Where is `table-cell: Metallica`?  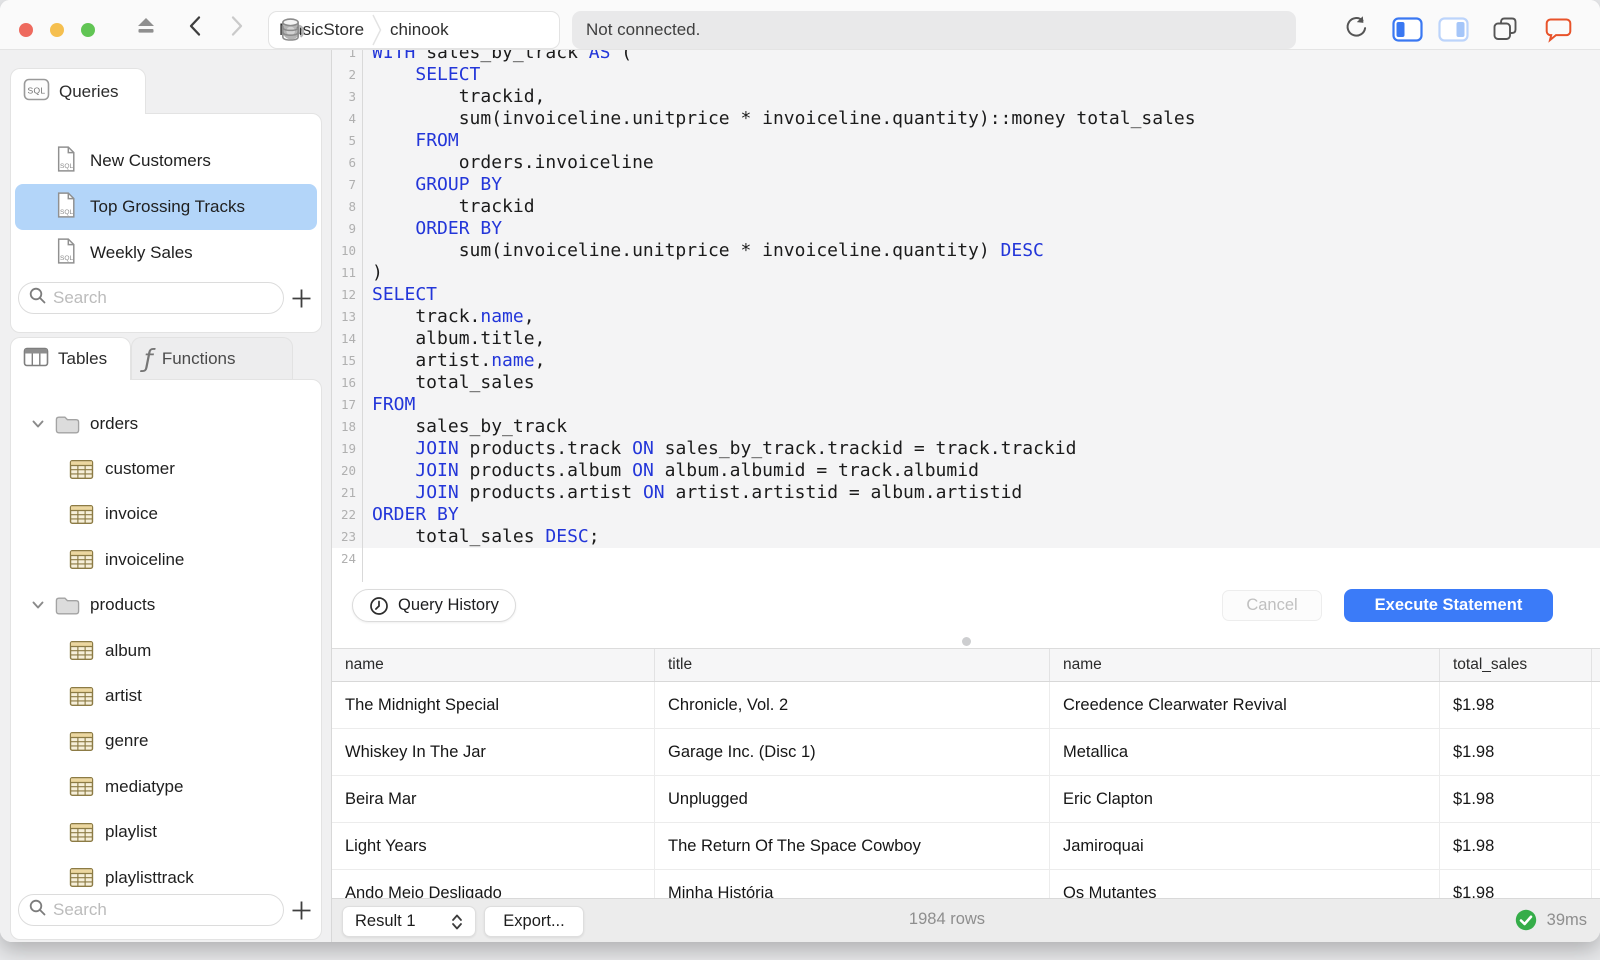 table-cell: Metallica is located at coordinates (1245, 752).